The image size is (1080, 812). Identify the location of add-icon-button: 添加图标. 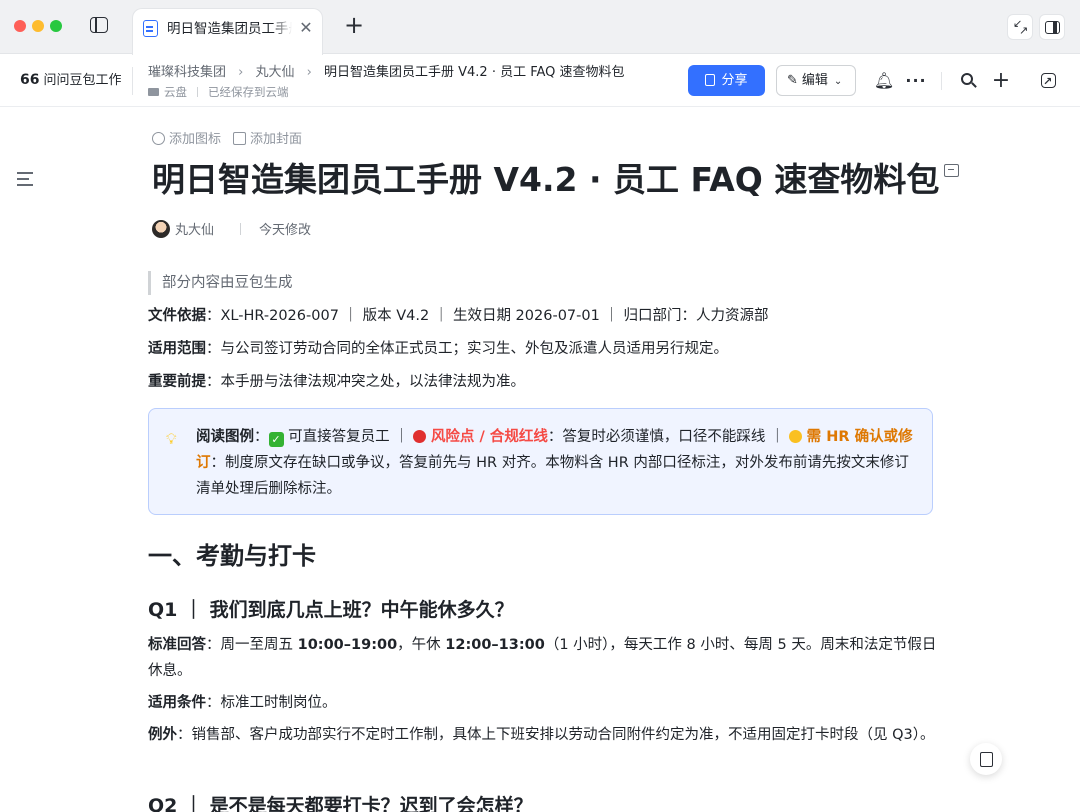
(186, 139).